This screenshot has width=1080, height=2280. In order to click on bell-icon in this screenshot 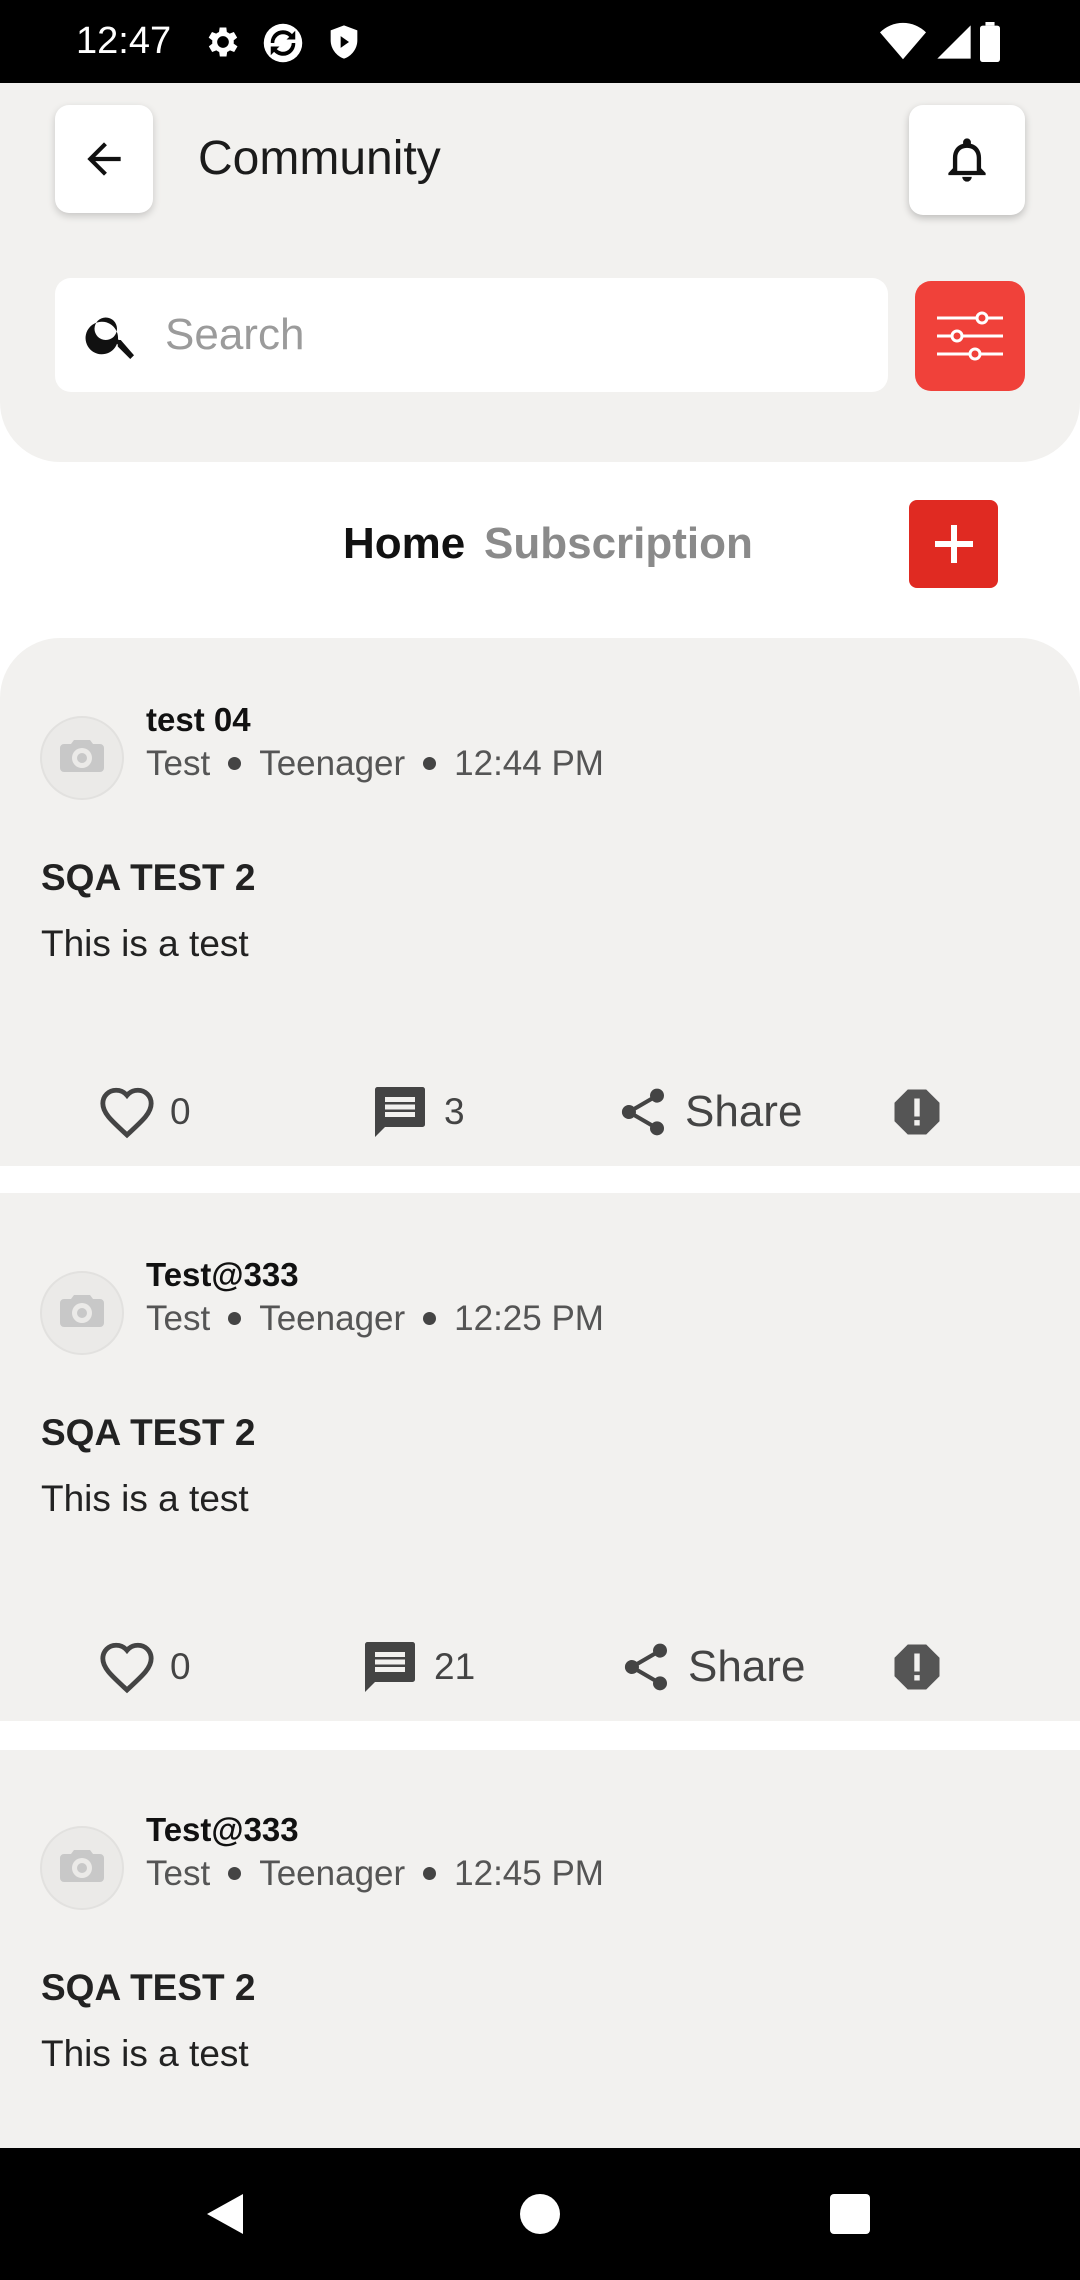, I will do `click(967, 160)`.